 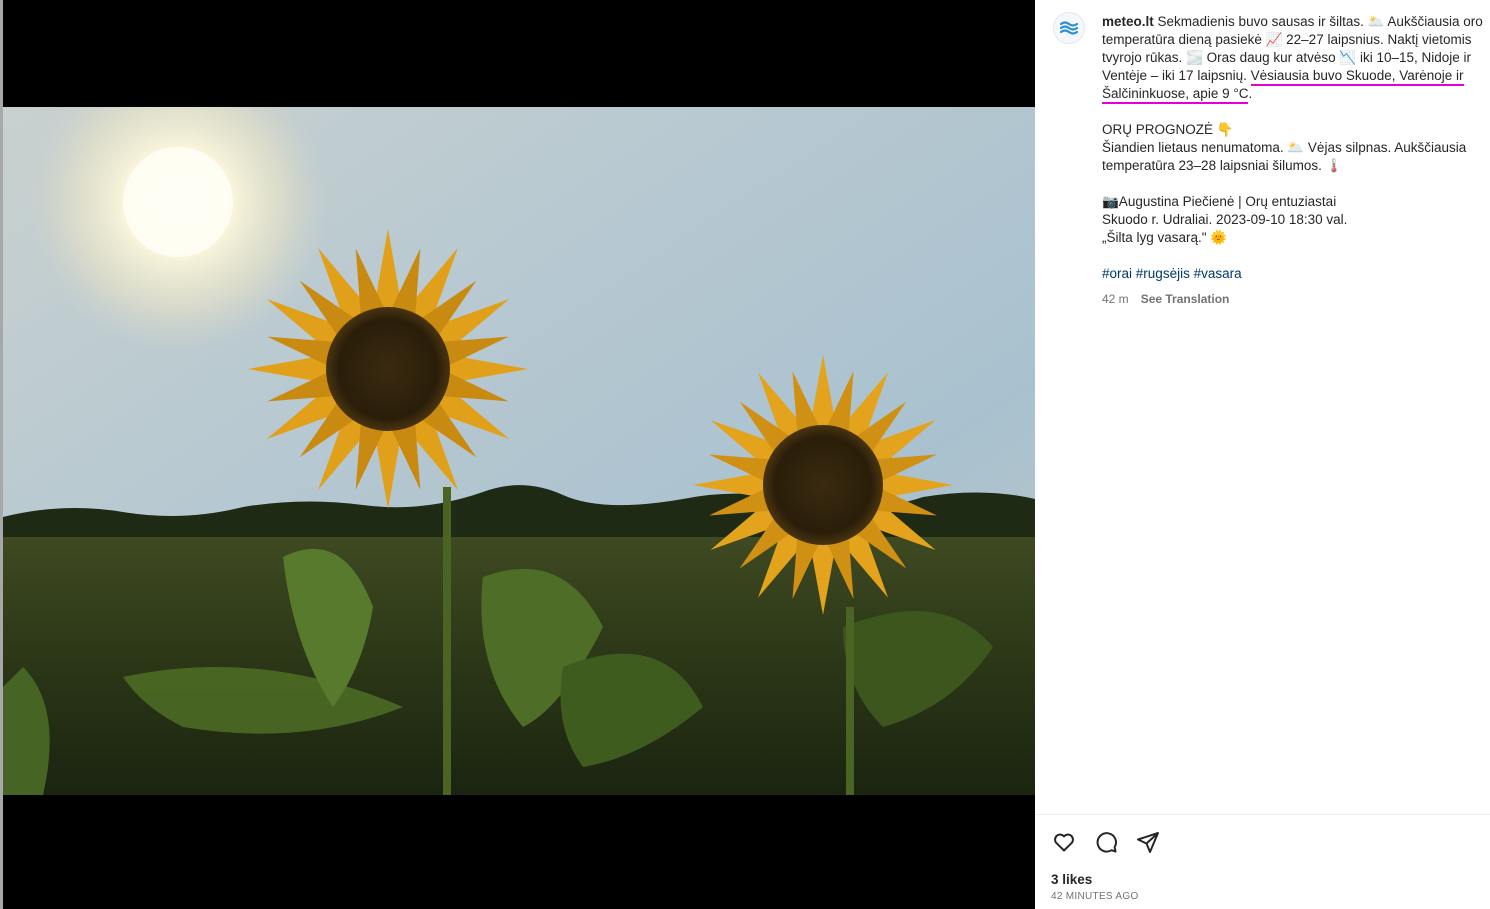 I want to click on caption-time: 42 m, so click(x=1115, y=299).